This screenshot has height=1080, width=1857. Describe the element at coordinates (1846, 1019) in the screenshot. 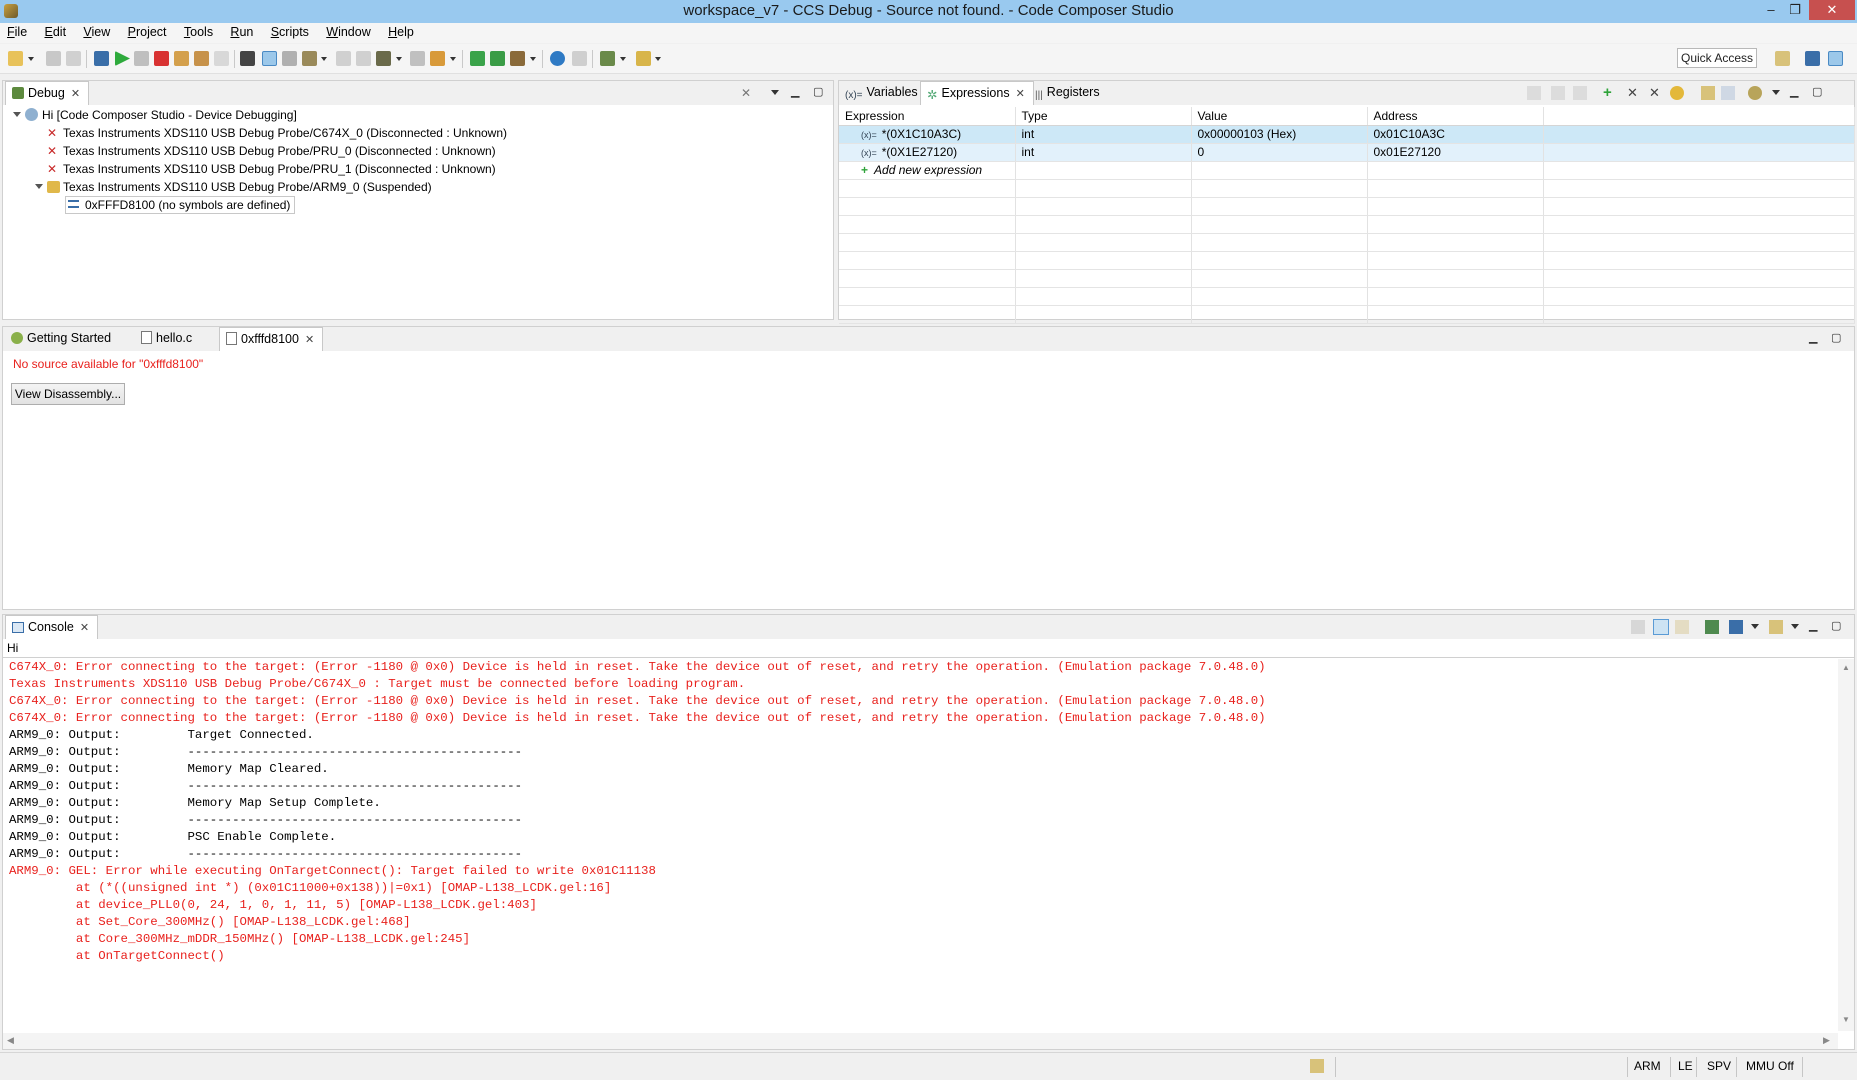

I see `scroll-down-icon: ▼` at that location.